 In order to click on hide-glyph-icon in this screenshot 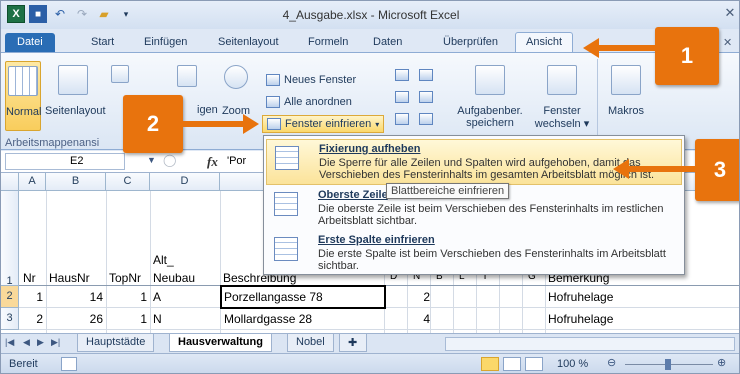, I will do `click(402, 97)`.